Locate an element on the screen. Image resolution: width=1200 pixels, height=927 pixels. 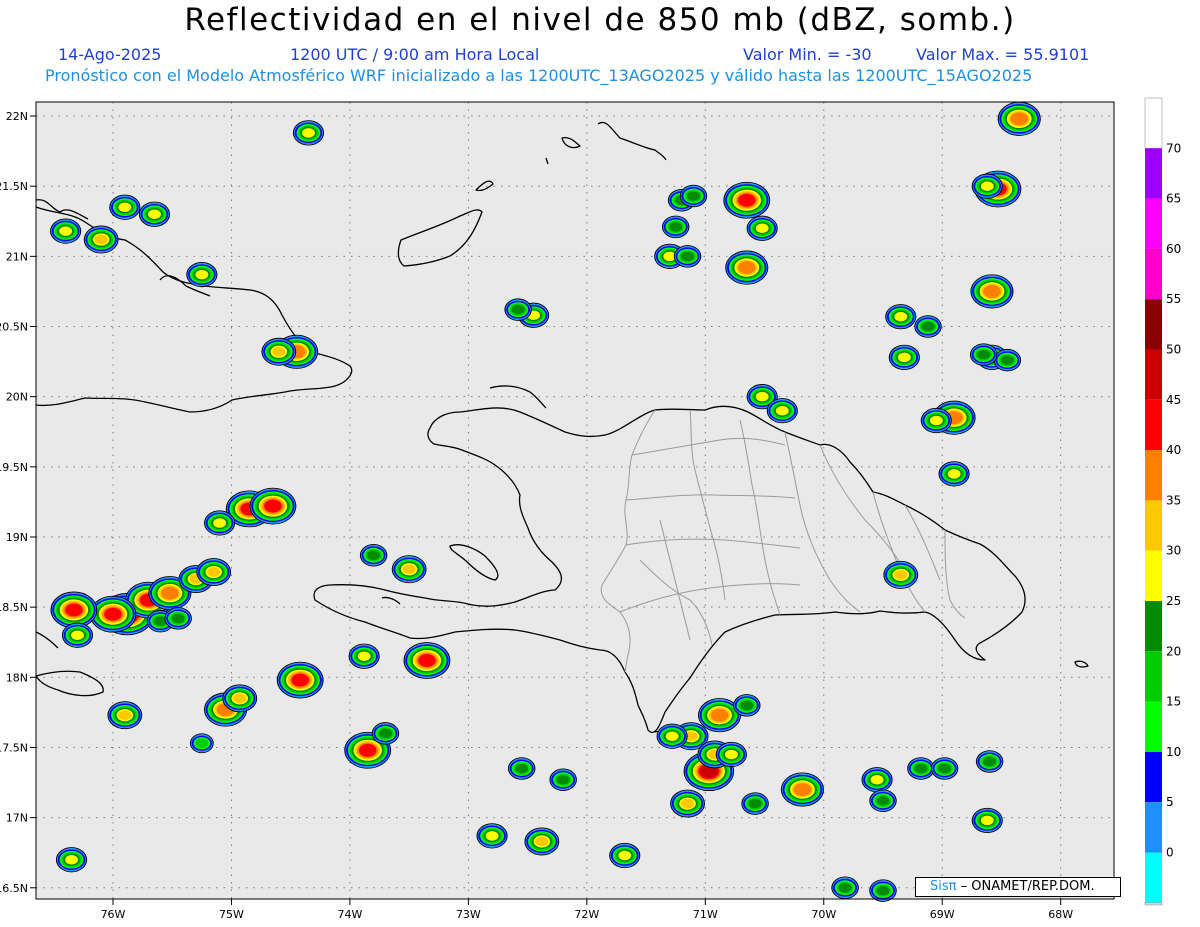
lat-tick-label: 21.5N is located at coordinates (14, 186).